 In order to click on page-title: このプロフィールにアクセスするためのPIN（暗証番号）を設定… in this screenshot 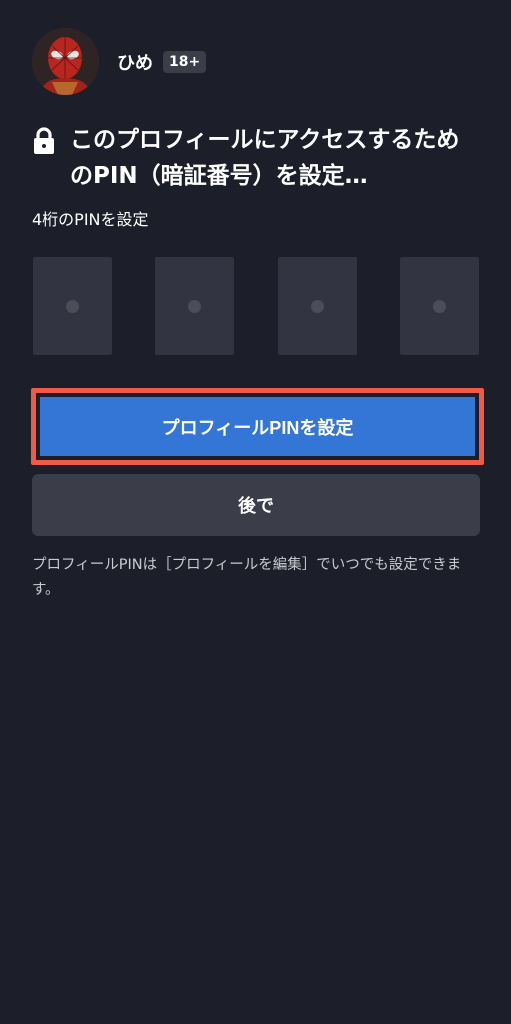, I will do `click(265, 158)`.